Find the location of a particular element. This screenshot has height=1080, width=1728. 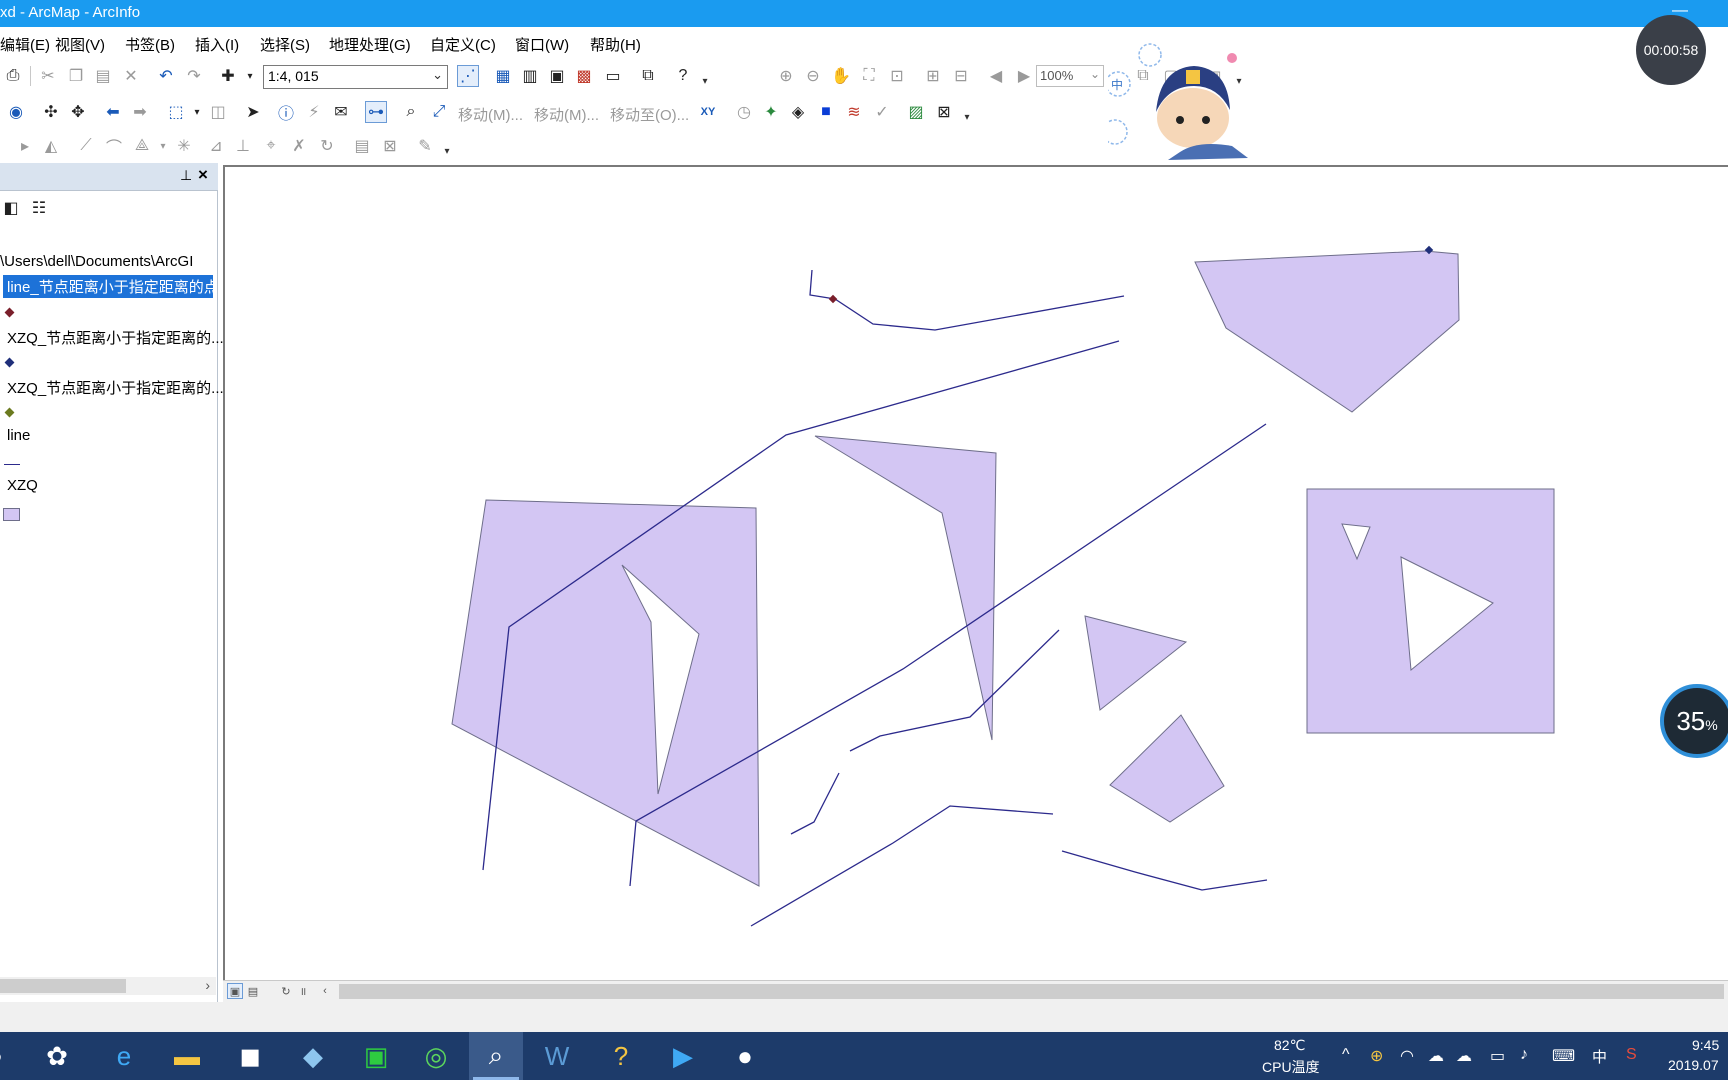

add-data-dropdown-icon: ▾ is located at coordinates (250, 76).